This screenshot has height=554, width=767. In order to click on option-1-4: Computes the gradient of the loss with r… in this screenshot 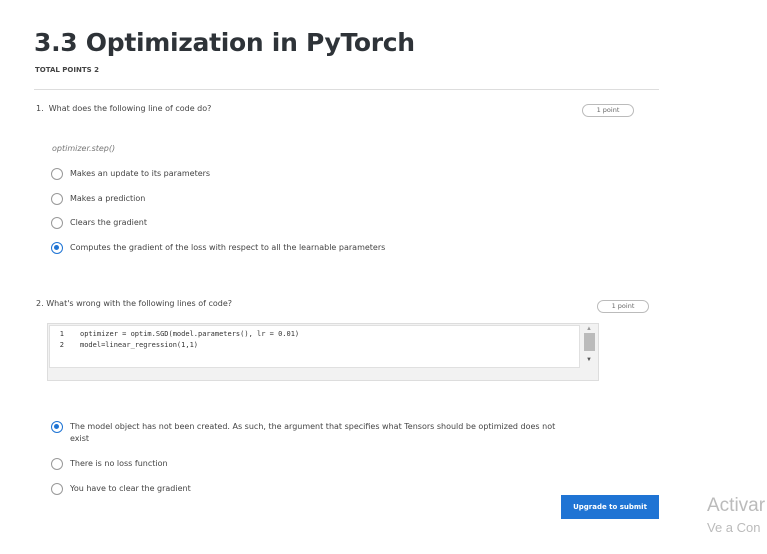, I will do `click(218, 248)`.